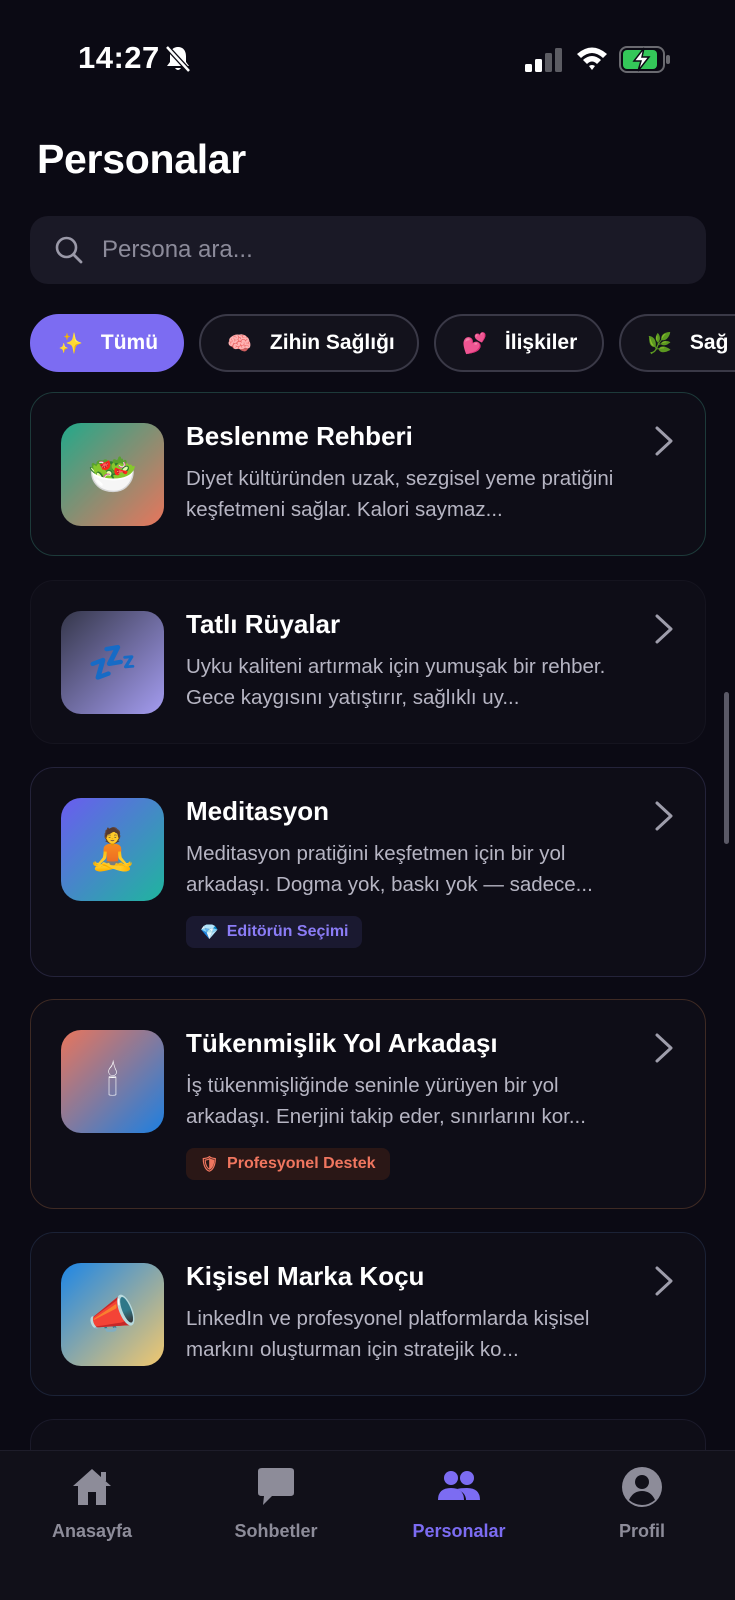  I want to click on sparkles-icon: ✨, so click(70, 343).